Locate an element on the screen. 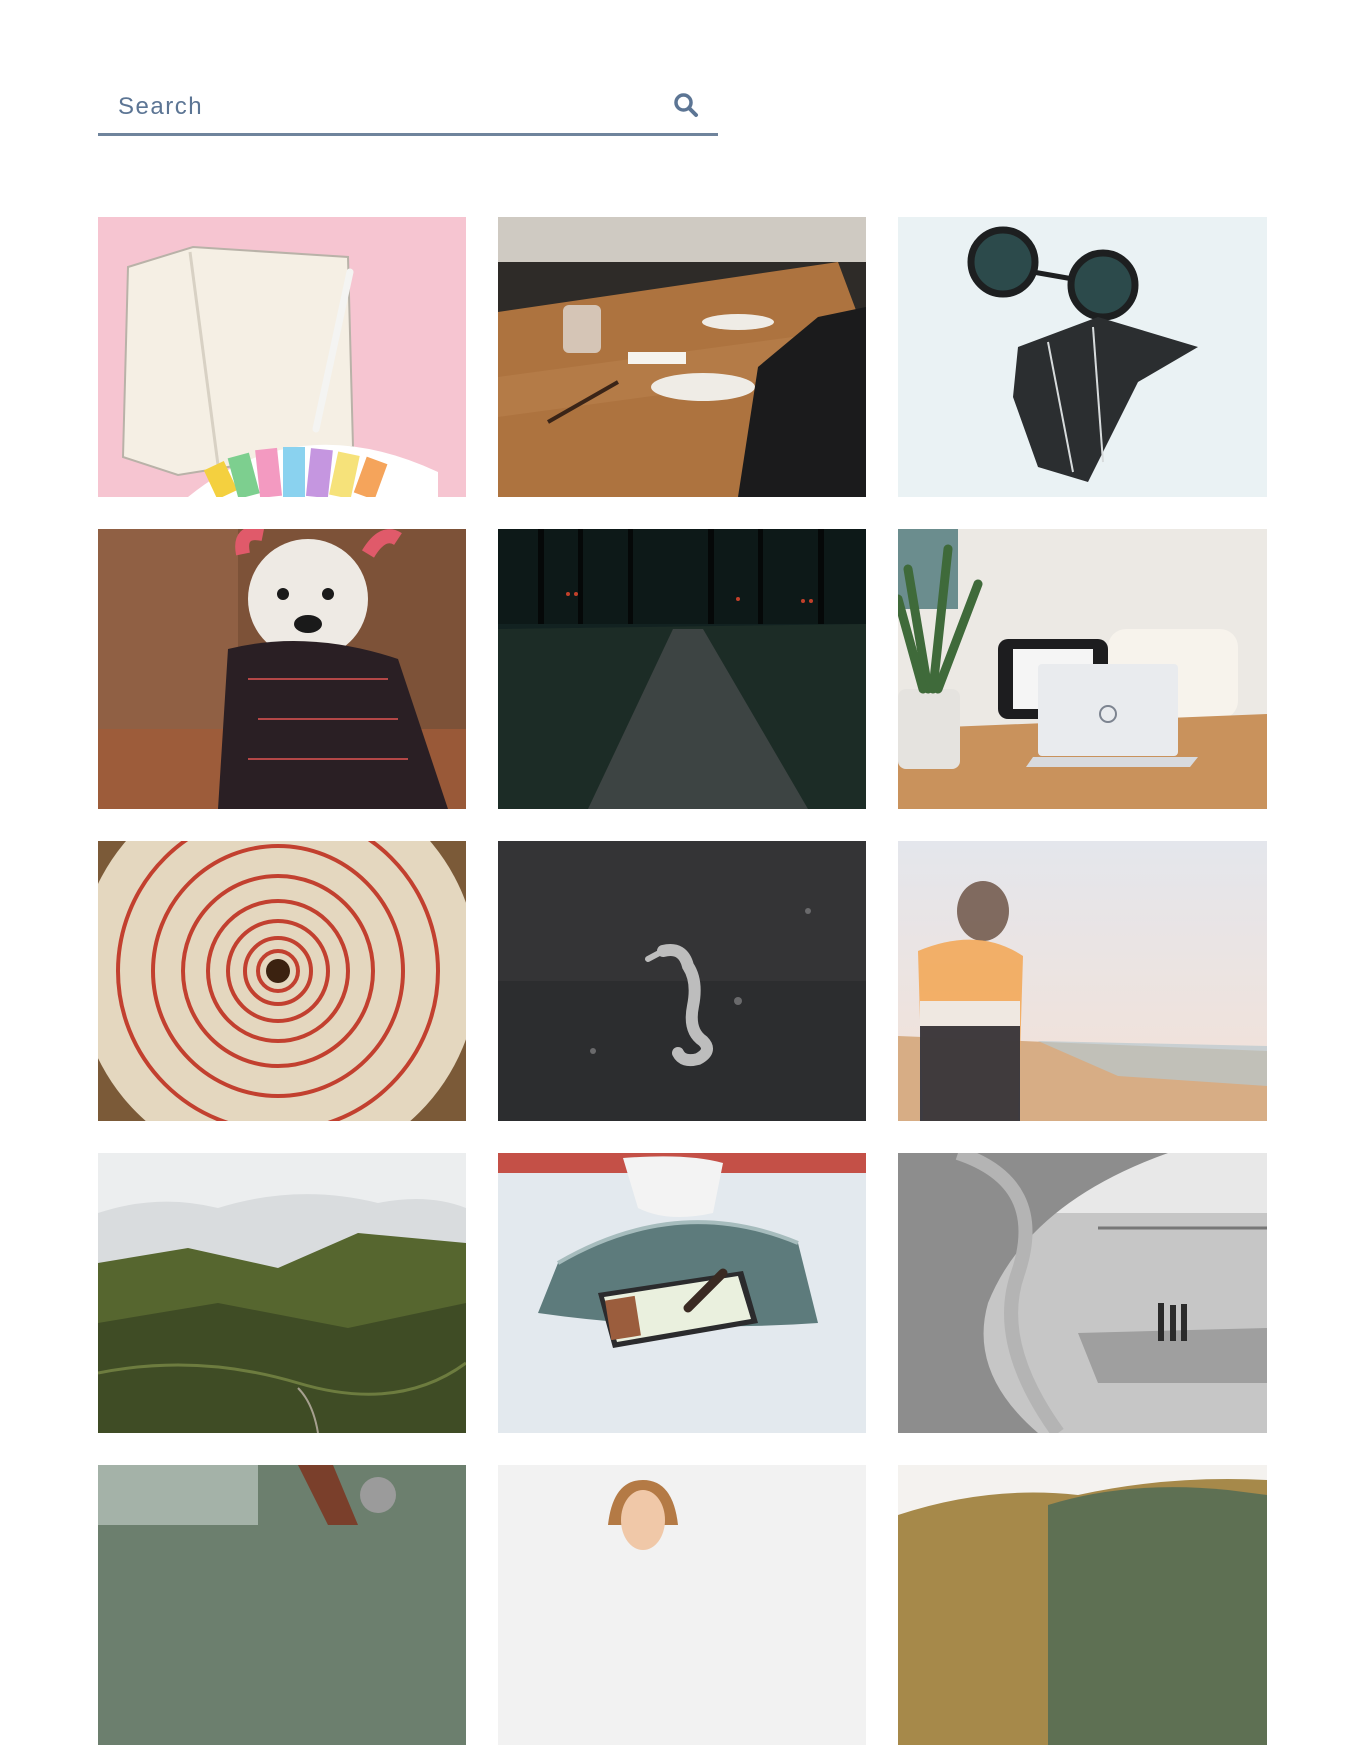 The width and height of the screenshot is (1366, 1745). photo-forest-path is located at coordinates (682, 669).